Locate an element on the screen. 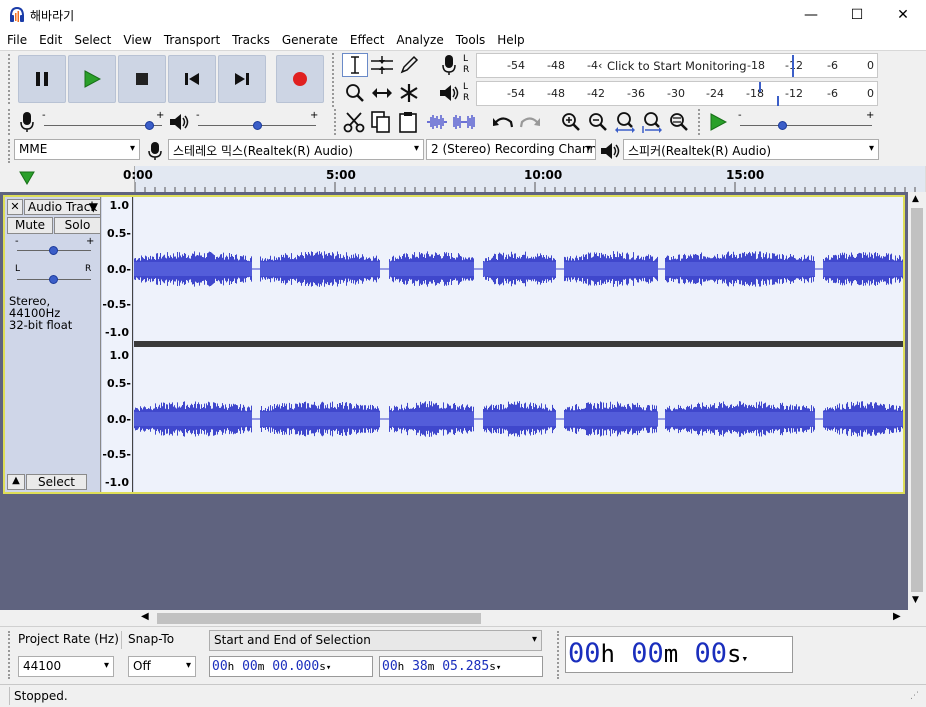 The height and width of the screenshot is (707, 926). pause-button is located at coordinates (42, 79).